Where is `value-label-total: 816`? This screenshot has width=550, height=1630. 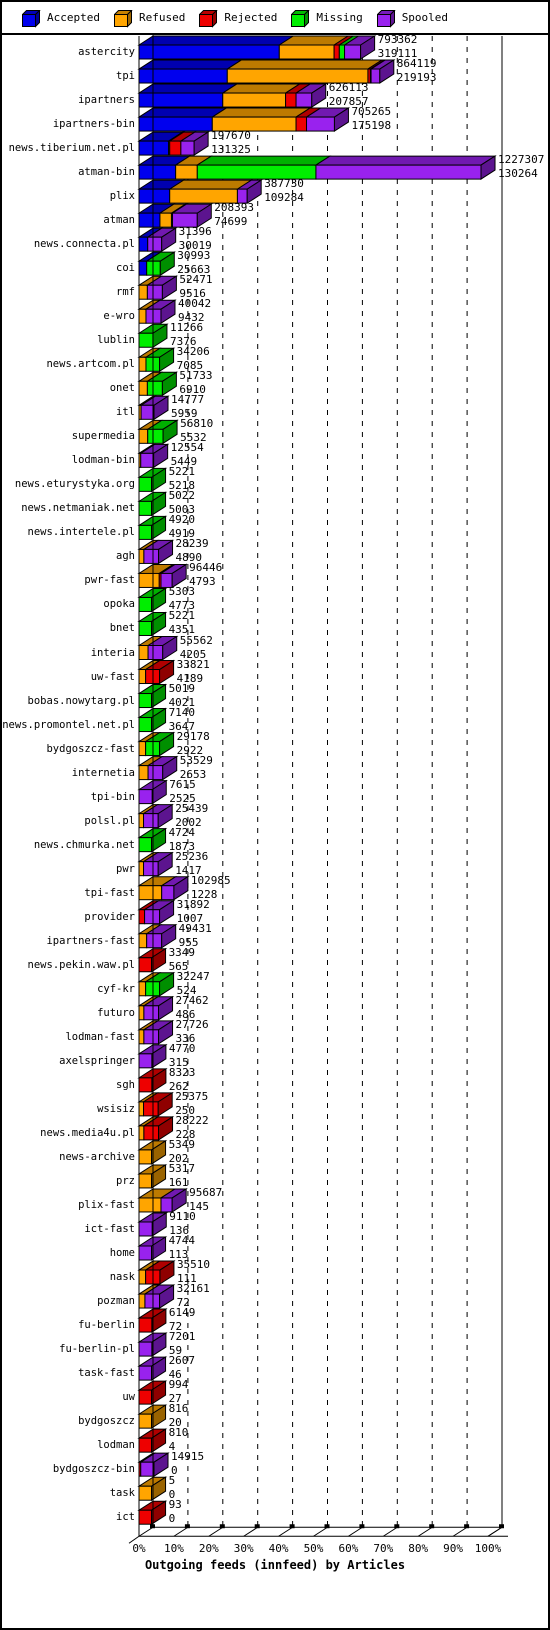 value-label-total: 816 is located at coordinates (178, 1409).